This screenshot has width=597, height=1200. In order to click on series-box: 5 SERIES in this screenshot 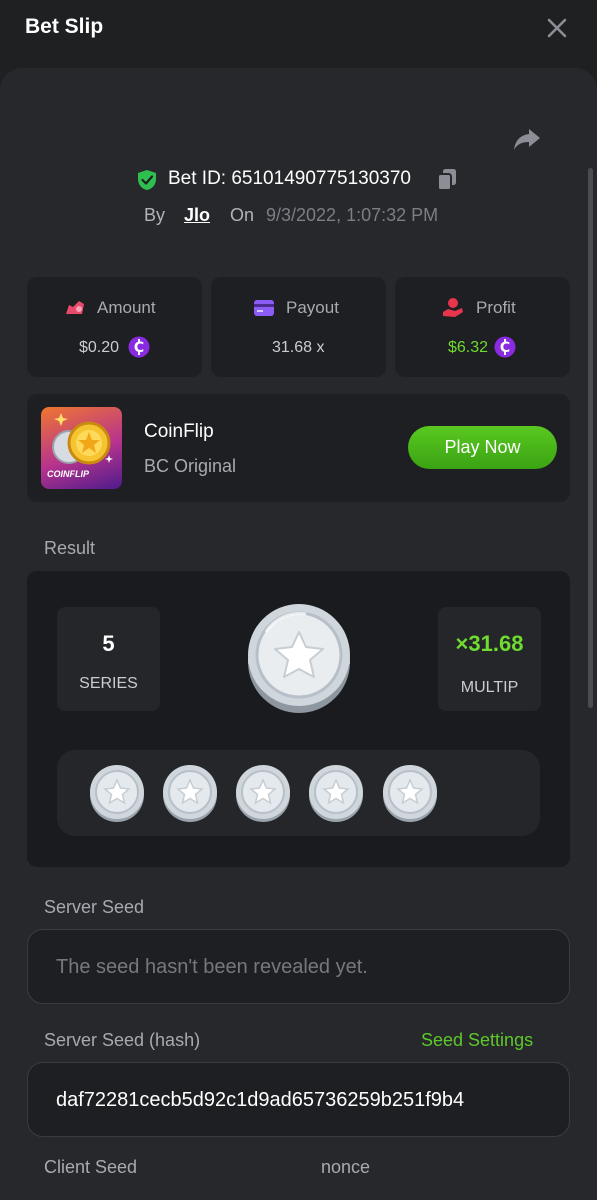, I will do `click(108, 659)`.